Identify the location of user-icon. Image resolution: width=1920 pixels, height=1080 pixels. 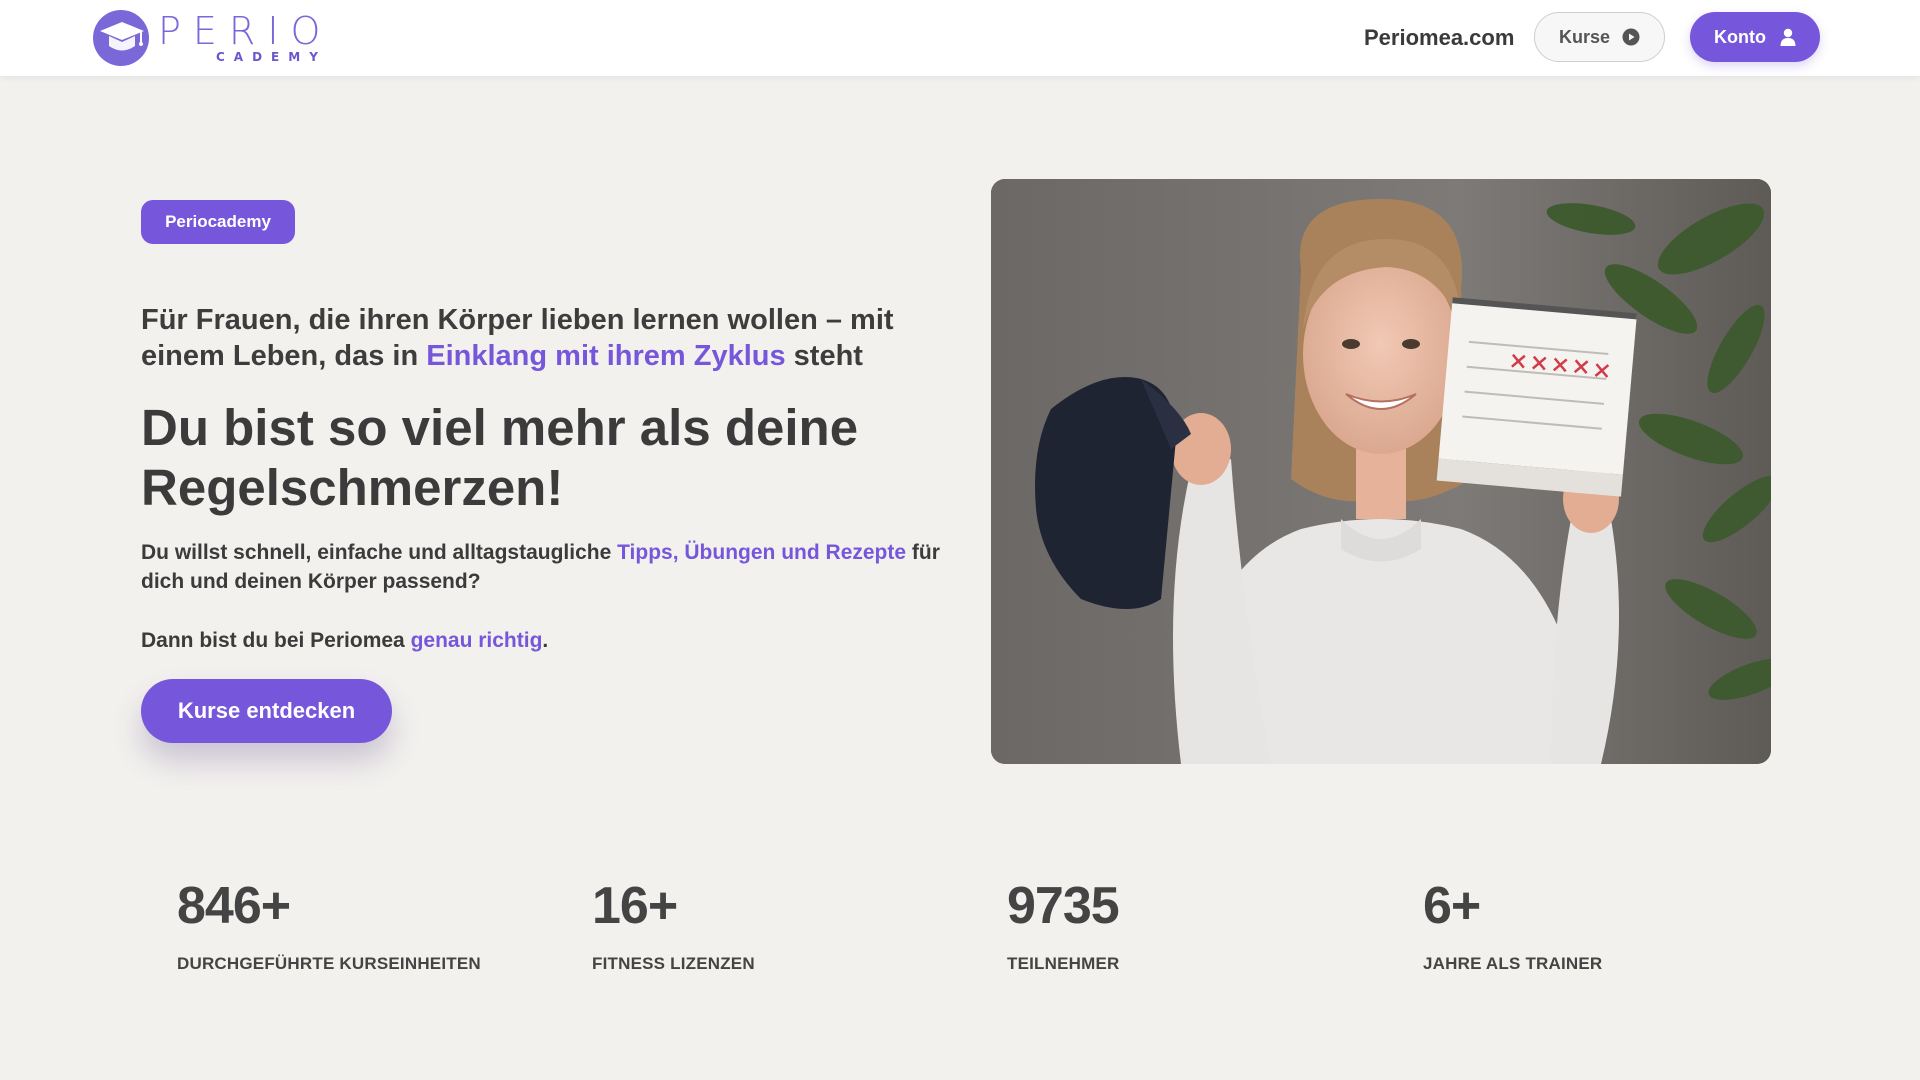
(1788, 37).